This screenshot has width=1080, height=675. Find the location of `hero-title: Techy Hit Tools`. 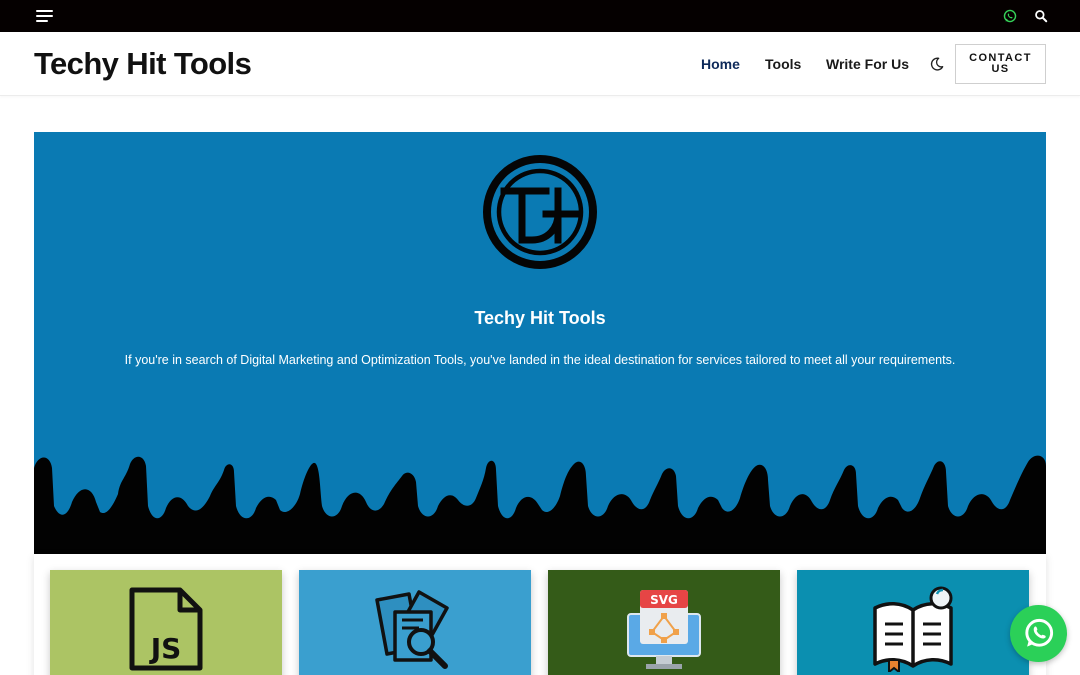

hero-title: Techy Hit Tools is located at coordinates (540, 318).